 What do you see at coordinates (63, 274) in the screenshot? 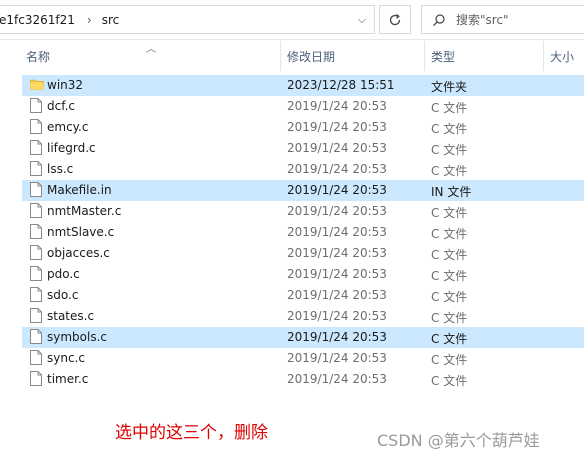
I see `file-name: pdo.c` at bounding box center [63, 274].